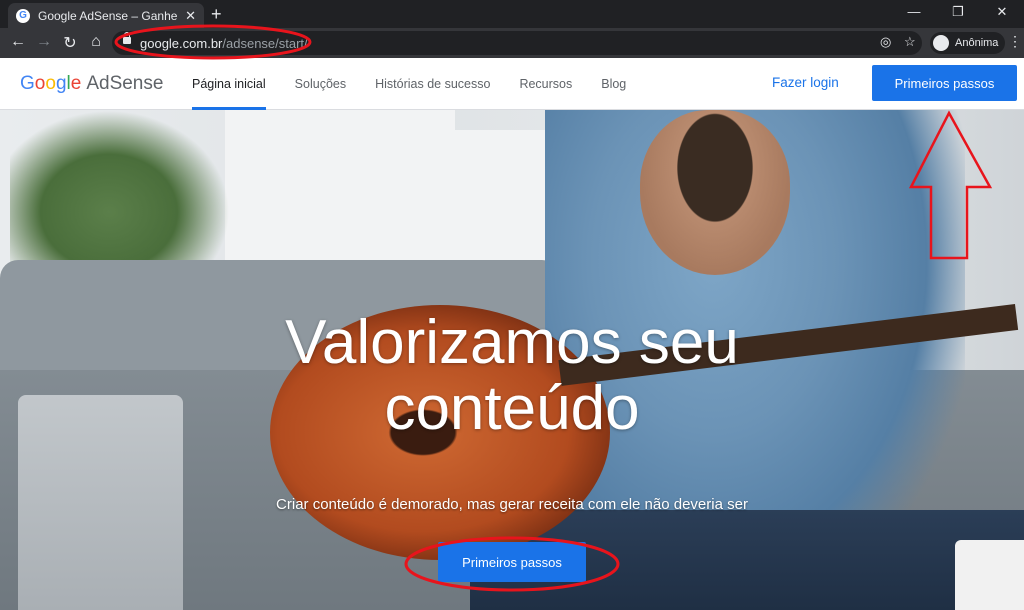 The height and width of the screenshot is (610, 1024). What do you see at coordinates (512, 342) in the screenshot?
I see `hero-title-line1: Valorizamos seu` at bounding box center [512, 342].